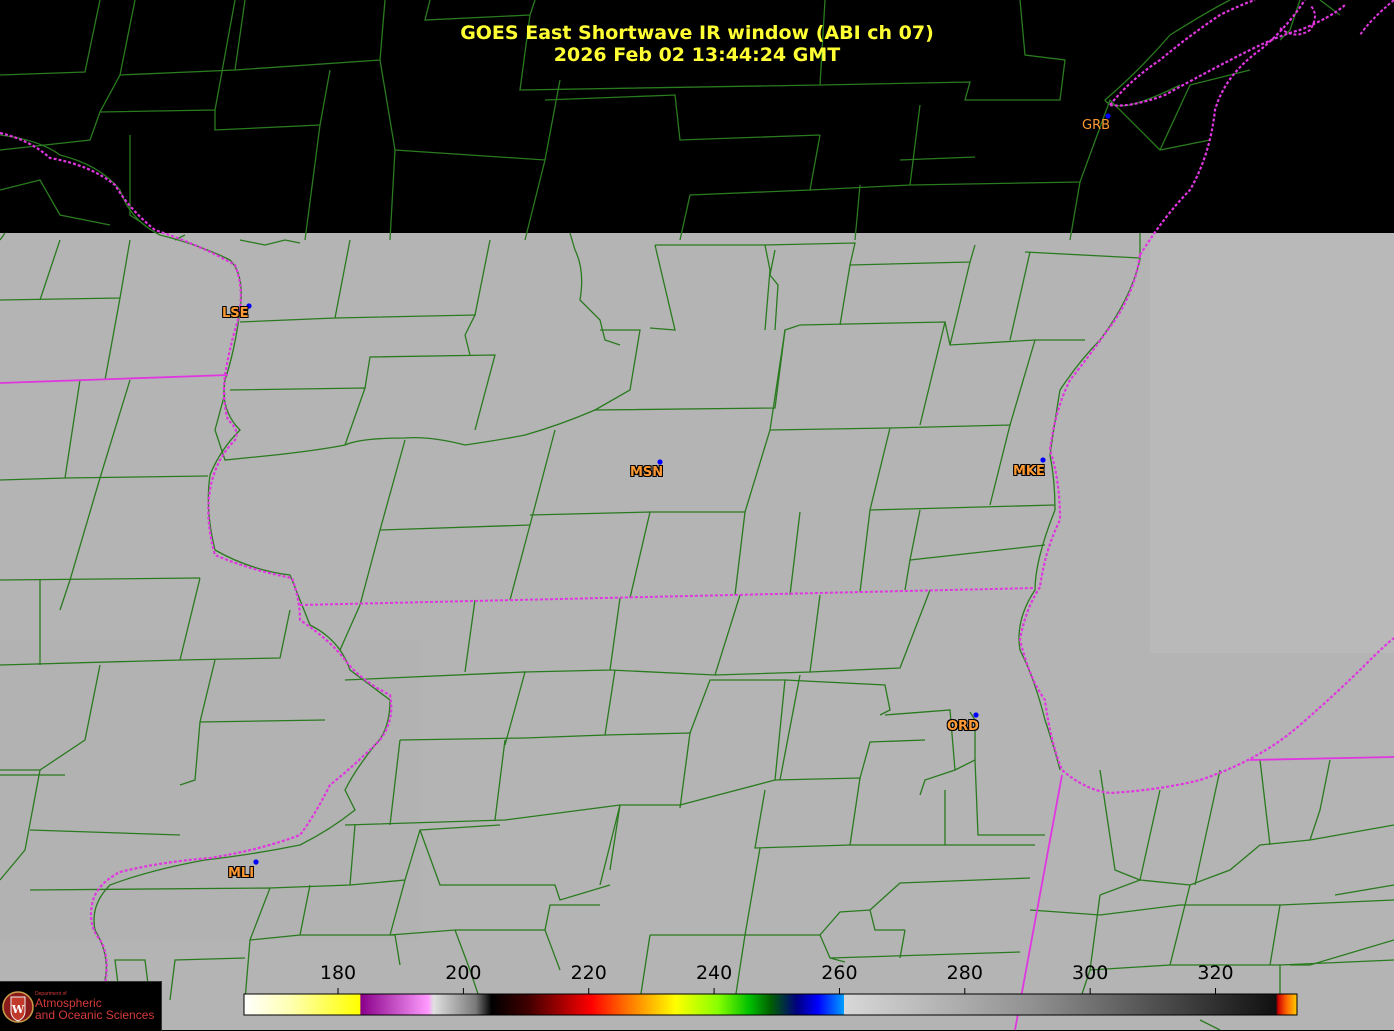 The height and width of the screenshot is (1031, 1394). What do you see at coordinates (18, 1009) in the screenshot?
I see `seal-letter: W` at bounding box center [18, 1009].